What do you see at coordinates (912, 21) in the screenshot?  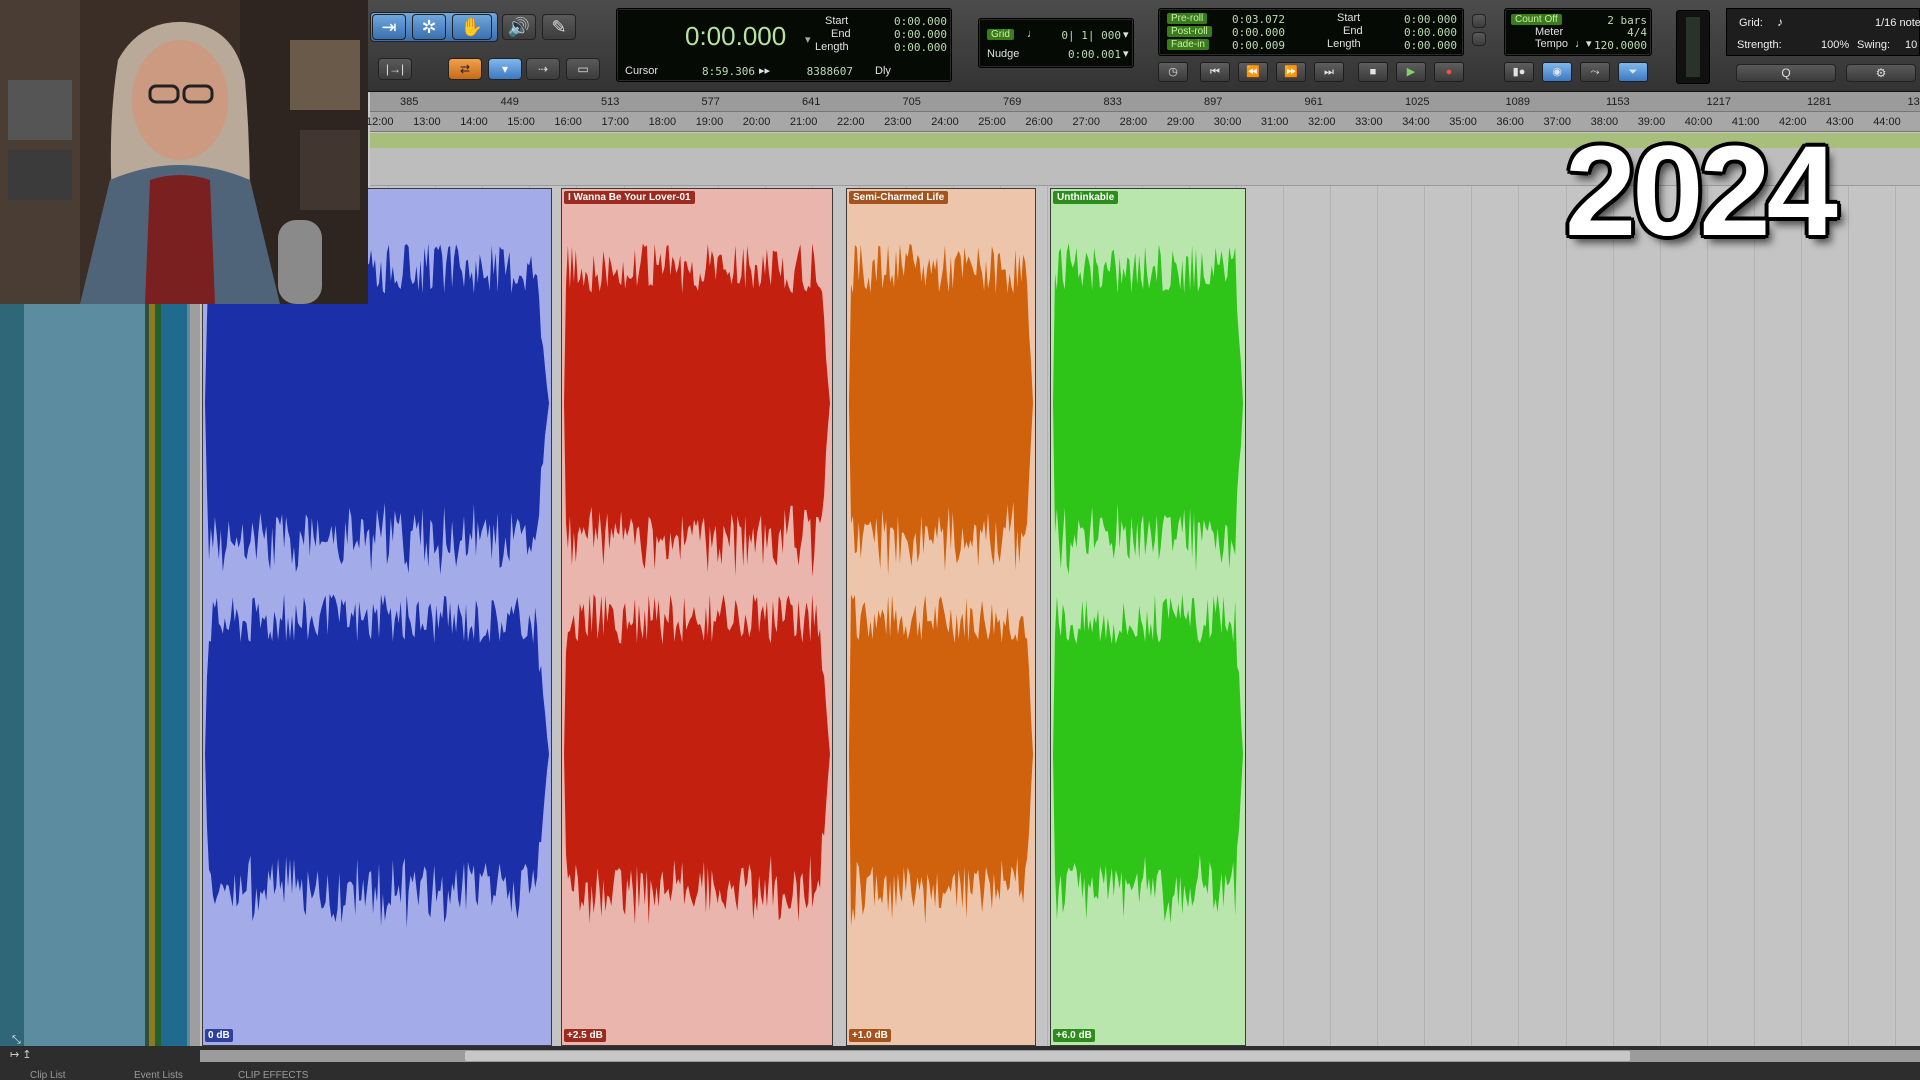 I see `sel-start-value: 0:00.000` at bounding box center [912, 21].